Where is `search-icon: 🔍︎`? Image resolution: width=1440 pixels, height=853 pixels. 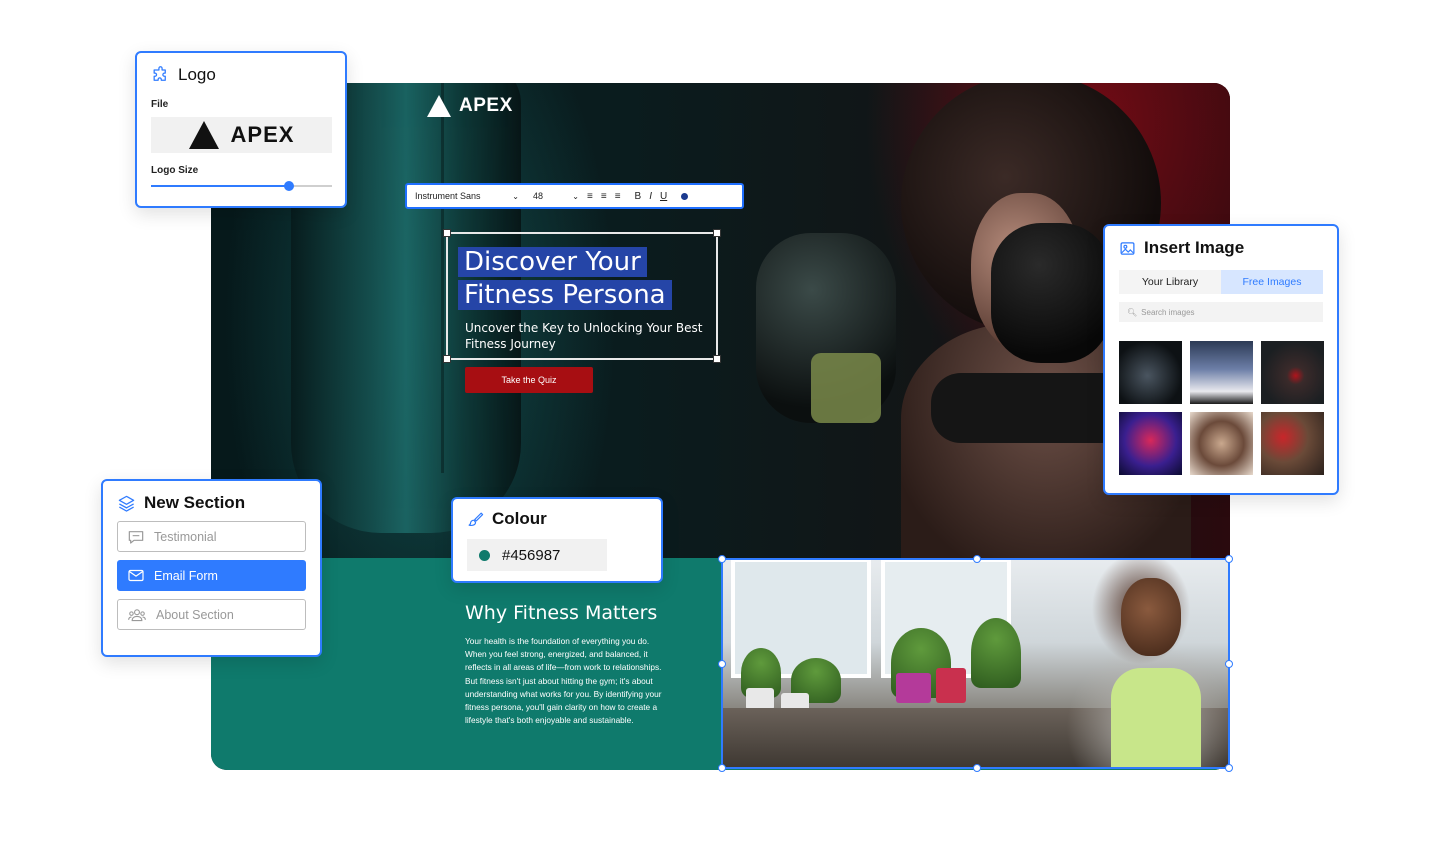
search-icon: 🔍︎ is located at coordinates (1132, 312).